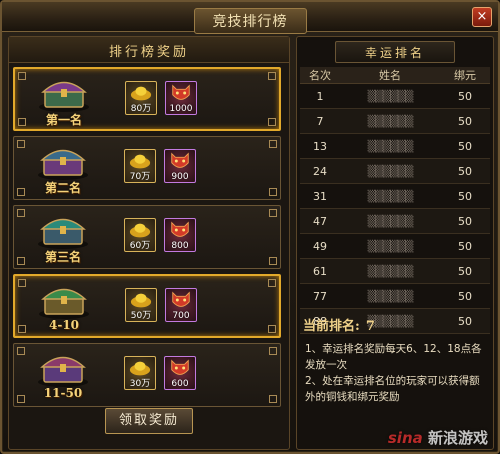 Image resolution: width=500 pixels, height=454 pixels. I want to click on gold-amount: 60万, so click(140, 246).